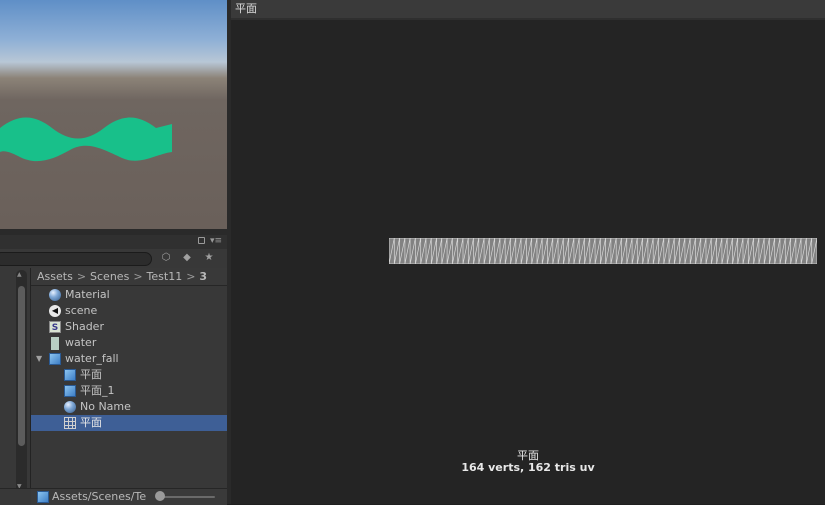 Image resolution: width=825 pixels, height=505 pixels. What do you see at coordinates (113, 242) in the screenshot?
I see `project-panel-header` at bounding box center [113, 242].